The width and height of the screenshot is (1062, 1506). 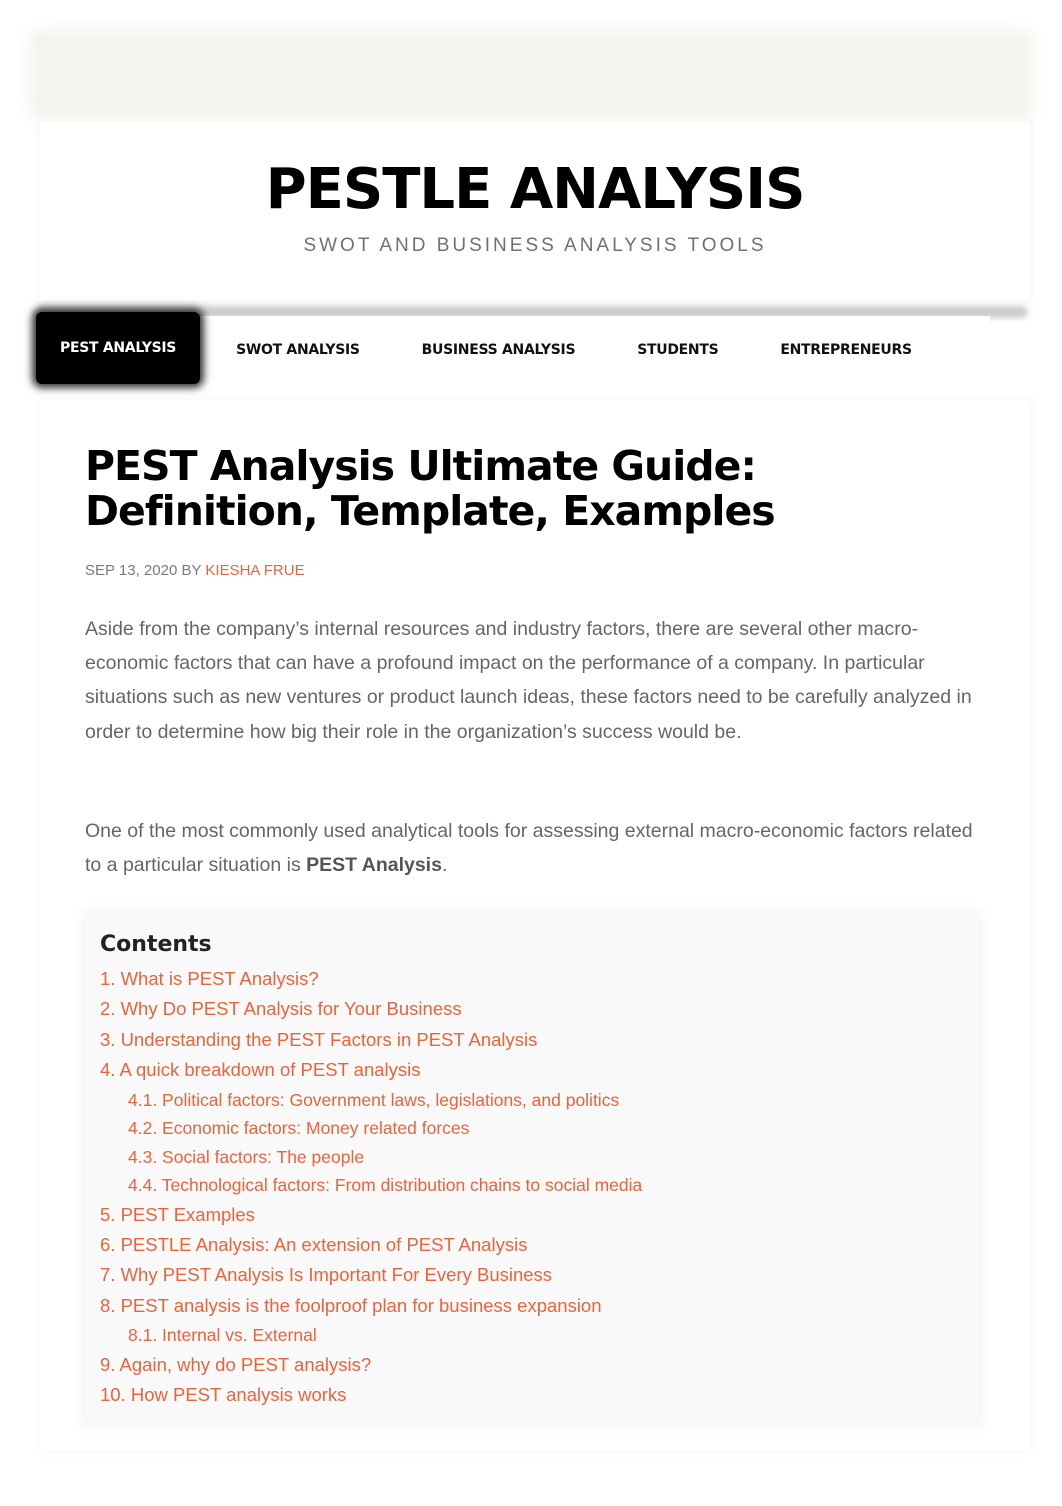 I want to click on toc-subitem: 4.3. Social factors: The people, so click(x=371, y=1157).